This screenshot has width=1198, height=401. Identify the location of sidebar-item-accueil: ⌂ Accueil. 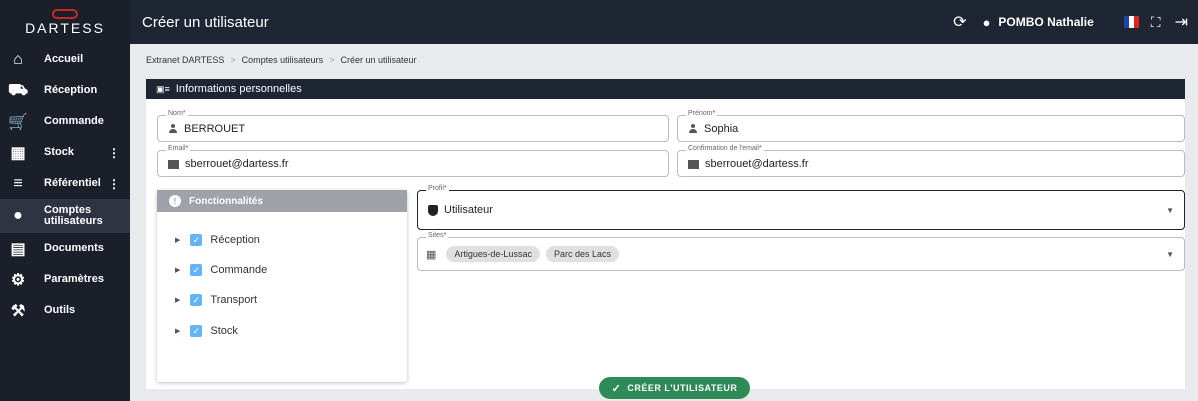
(65, 59).